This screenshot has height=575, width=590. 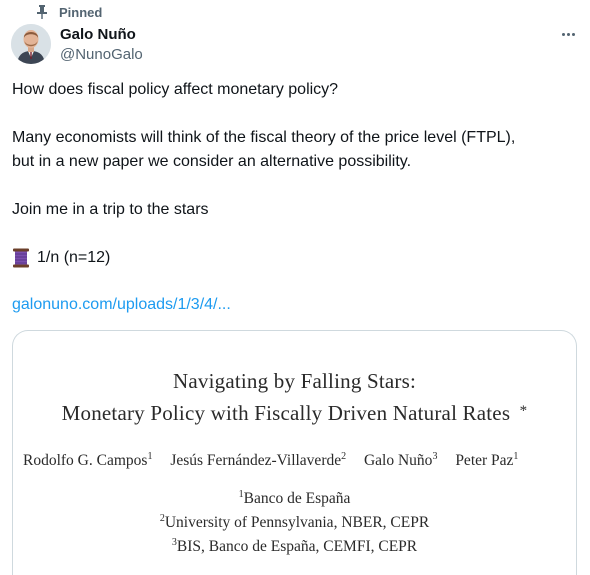 What do you see at coordinates (294, 498) in the screenshot?
I see `paper-affiliation: 1Banco de España` at bounding box center [294, 498].